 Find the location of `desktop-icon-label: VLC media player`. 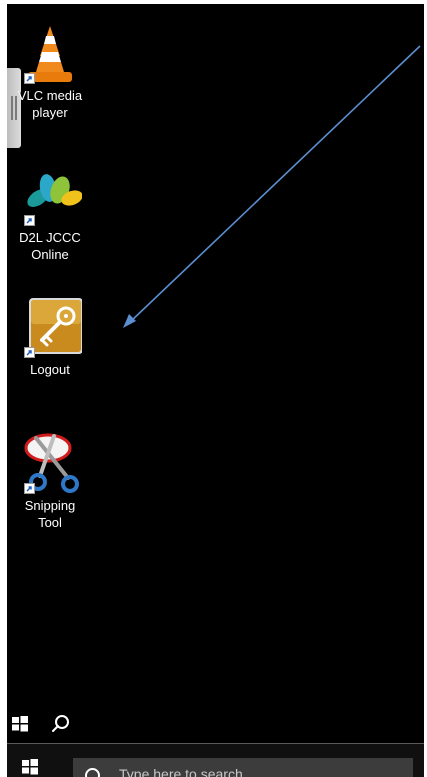

desktop-icon-label: VLC media player is located at coordinates (50, 104).